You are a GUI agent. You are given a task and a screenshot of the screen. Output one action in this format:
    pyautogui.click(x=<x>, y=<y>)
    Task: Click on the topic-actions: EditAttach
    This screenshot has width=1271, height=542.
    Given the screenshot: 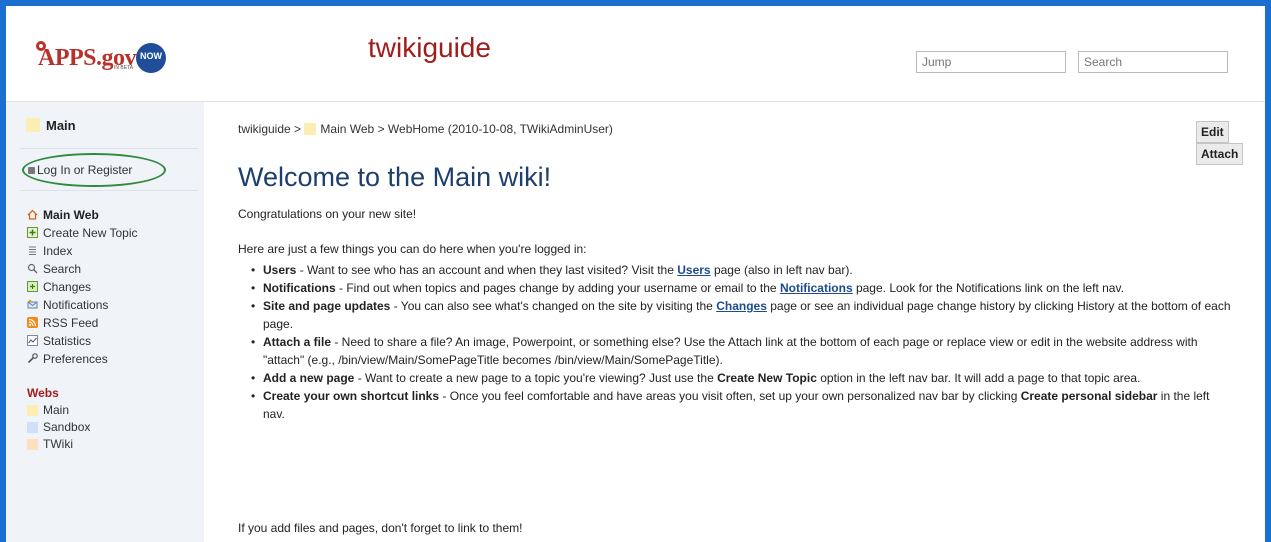 What is the action you would take?
    pyautogui.click(x=1229, y=143)
    